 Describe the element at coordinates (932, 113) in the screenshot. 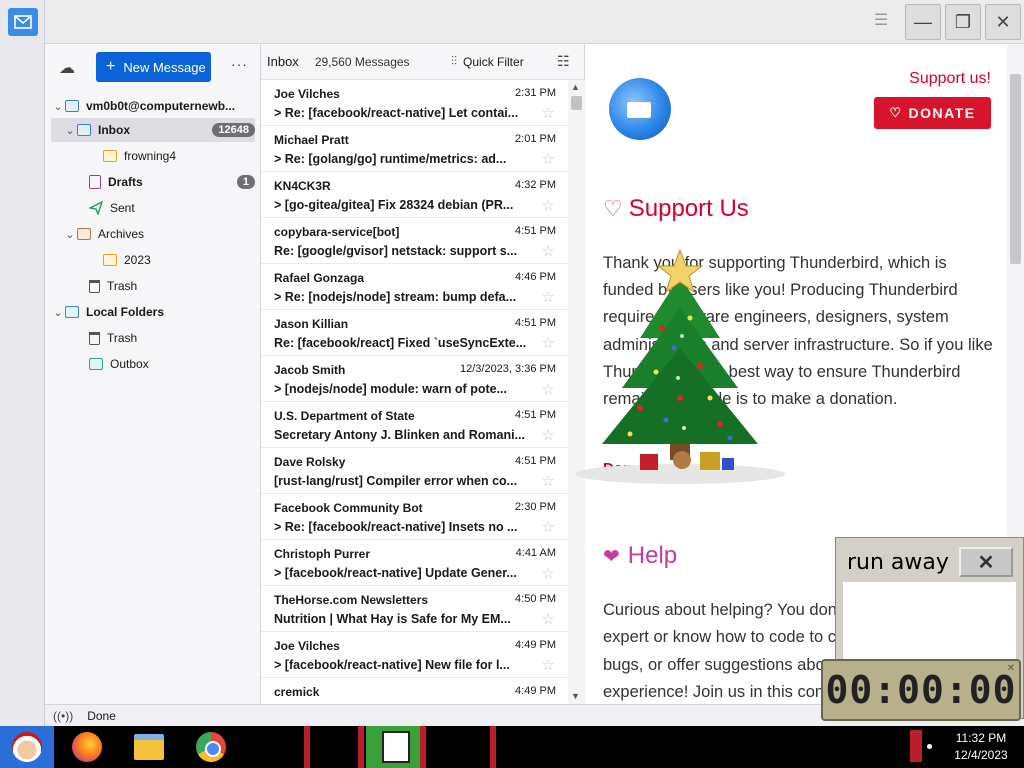

I see `donate-button: ♡ DONATE` at that location.